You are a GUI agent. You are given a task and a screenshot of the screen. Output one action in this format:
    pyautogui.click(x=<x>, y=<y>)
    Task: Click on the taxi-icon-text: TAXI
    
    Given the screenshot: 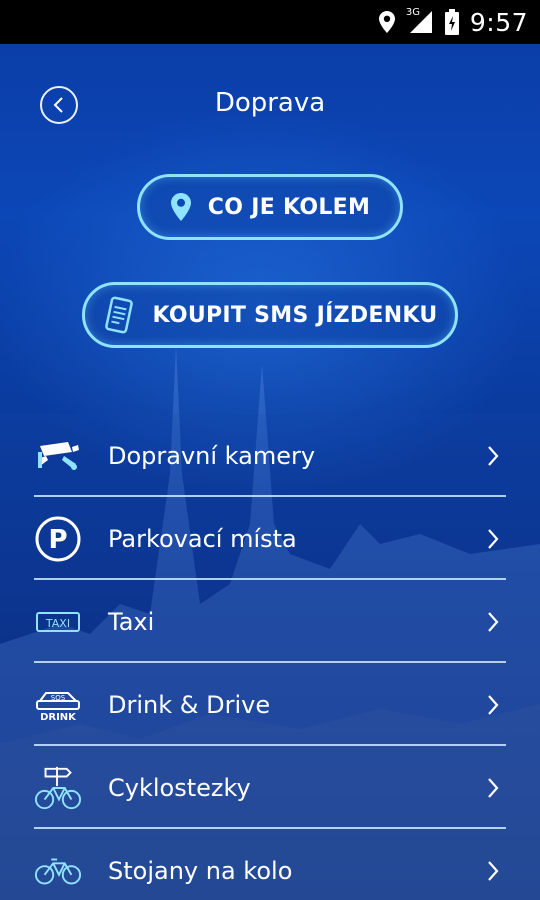 What is the action you would take?
    pyautogui.click(x=57, y=623)
    